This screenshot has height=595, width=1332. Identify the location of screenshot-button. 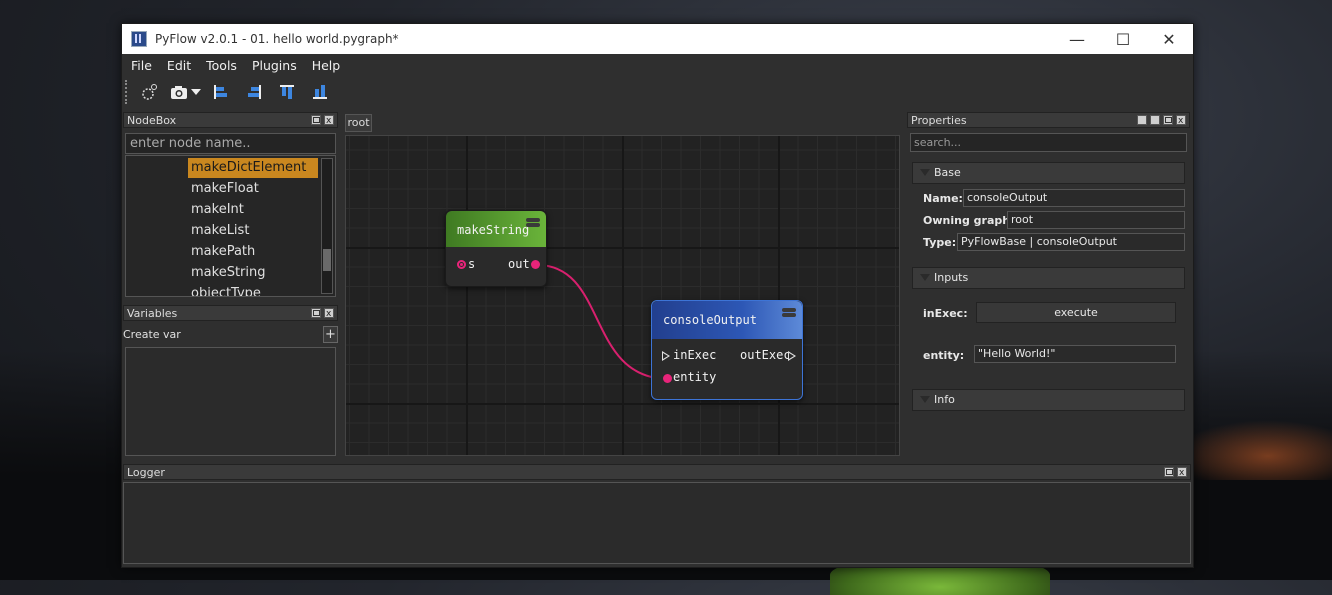
(179, 92).